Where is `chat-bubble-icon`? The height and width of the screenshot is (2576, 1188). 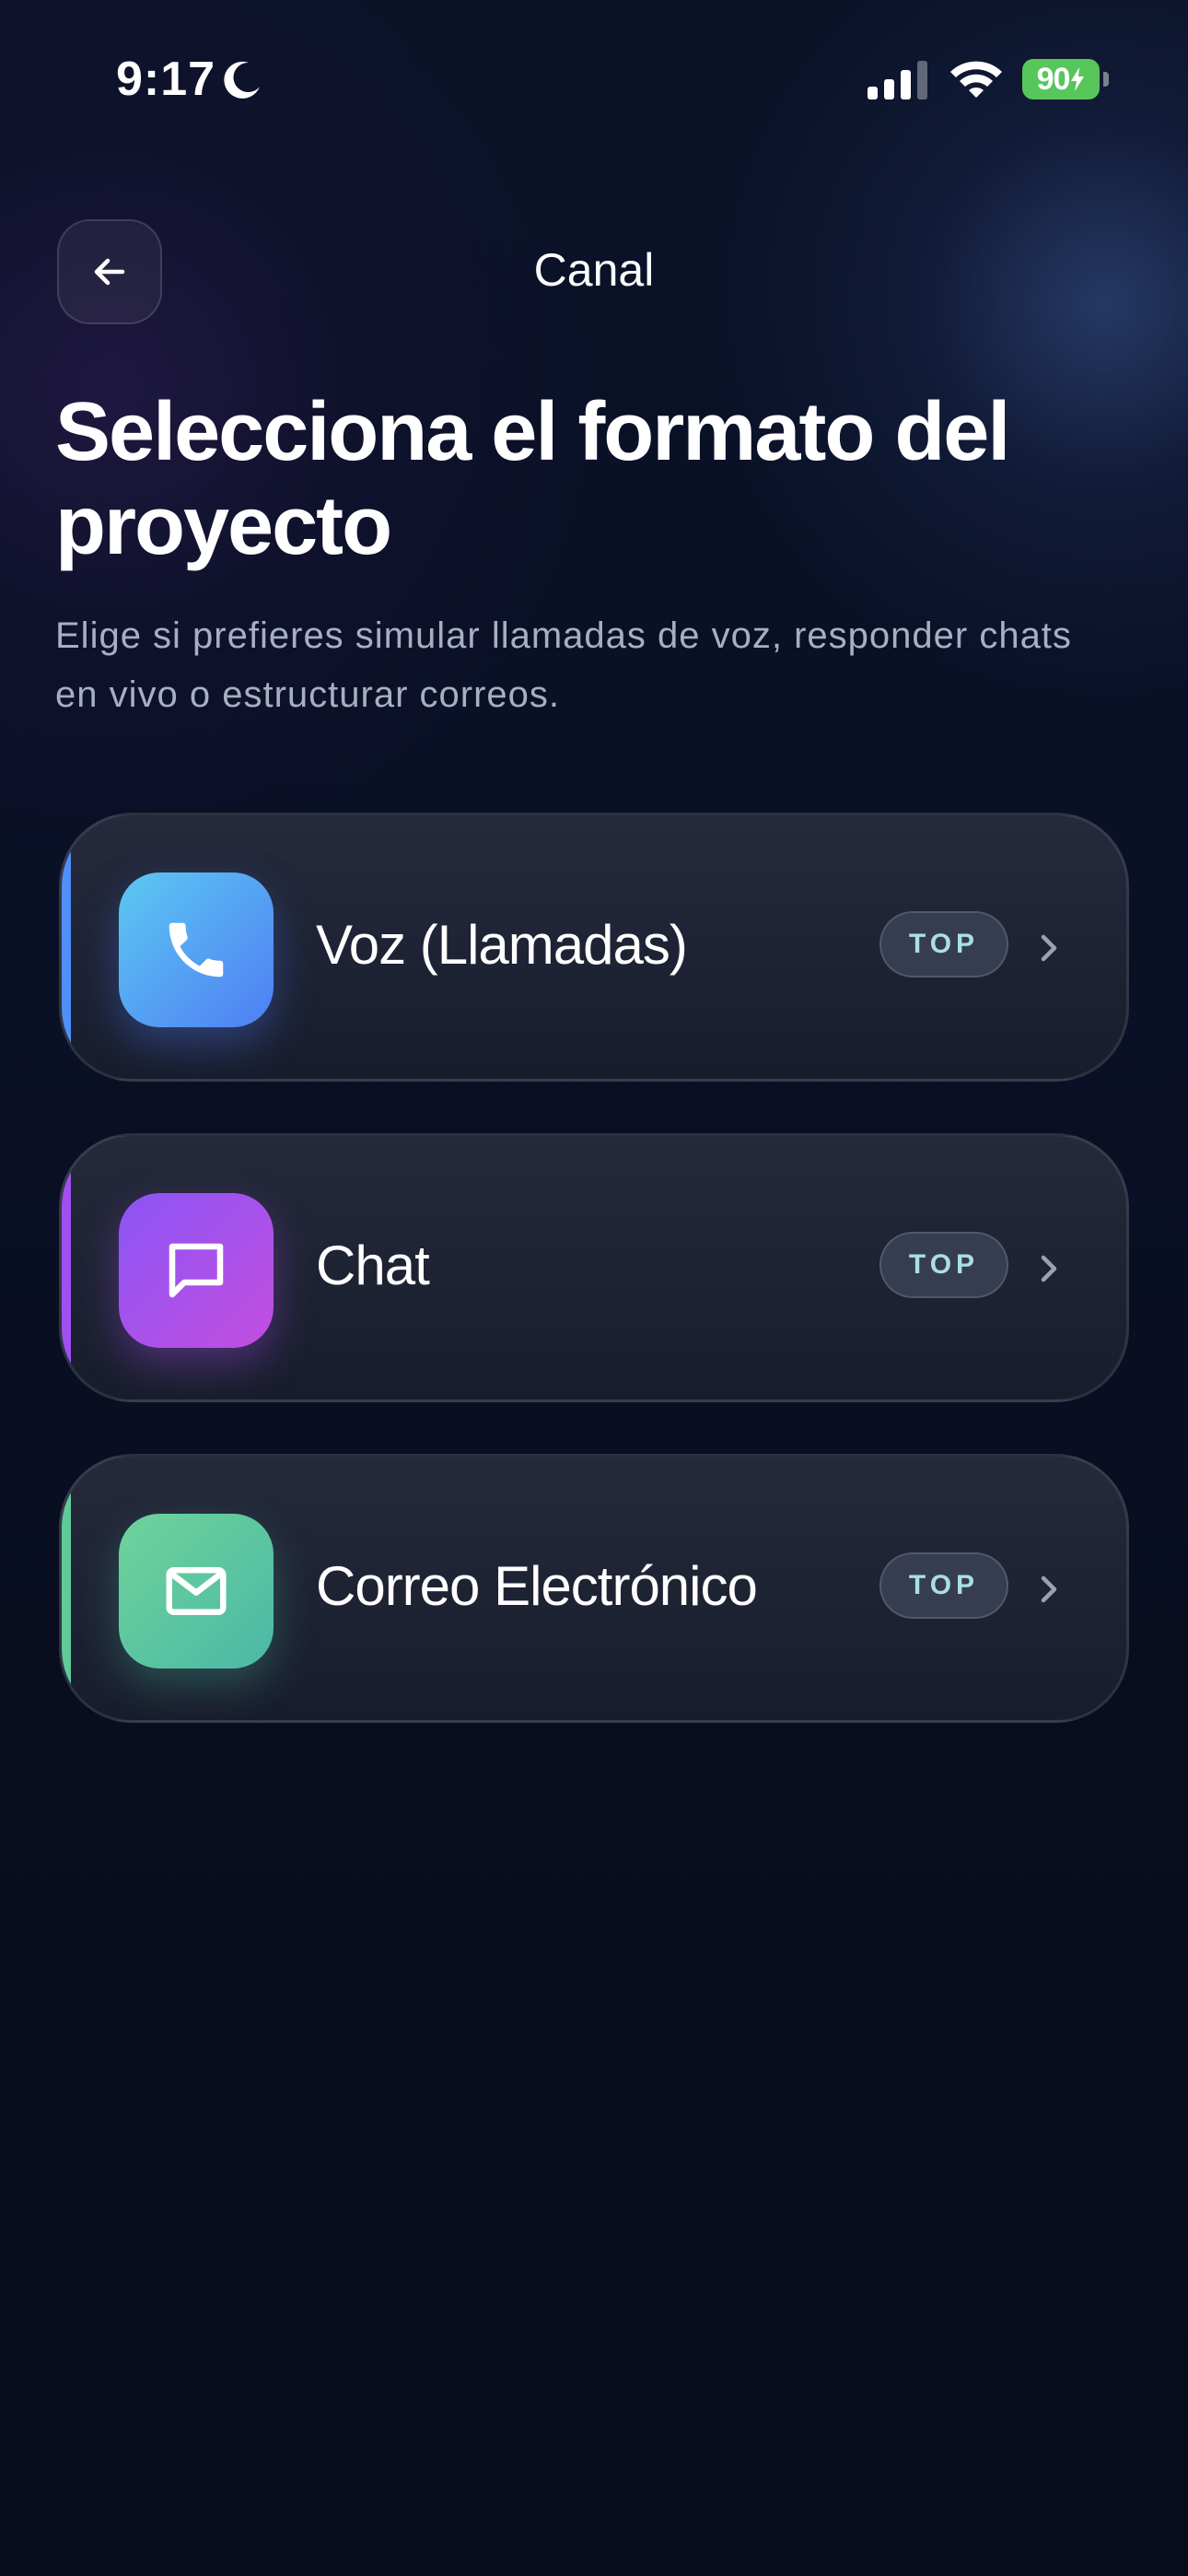
chat-bubble-icon is located at coordinates (196, 1270).